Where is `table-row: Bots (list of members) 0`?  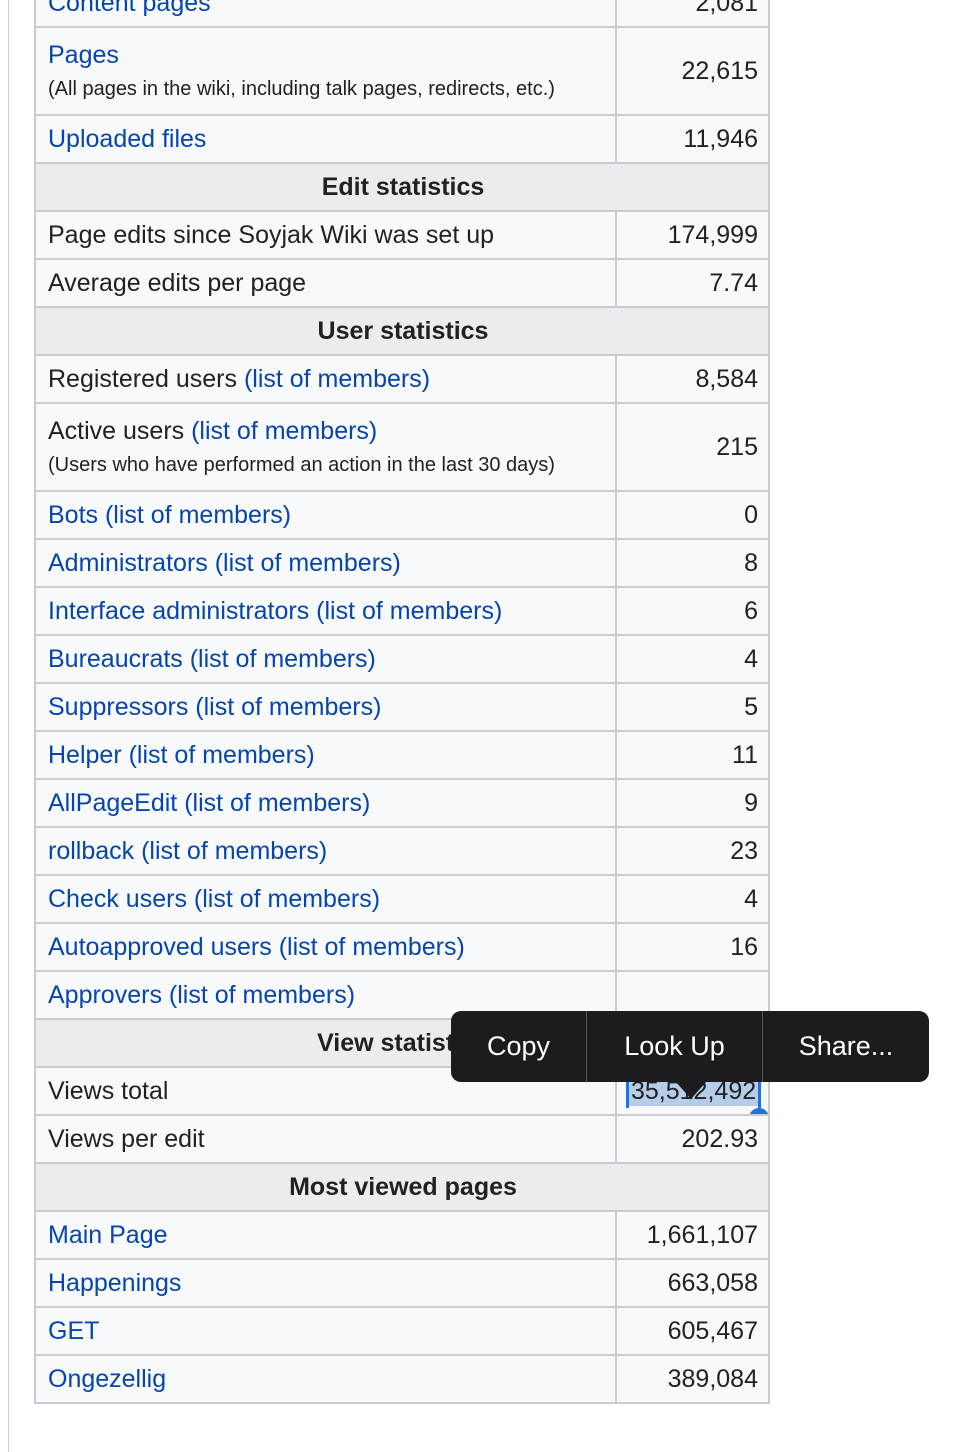 table-row: Bots (list of members) 0 is located at coordinates (402, 515).